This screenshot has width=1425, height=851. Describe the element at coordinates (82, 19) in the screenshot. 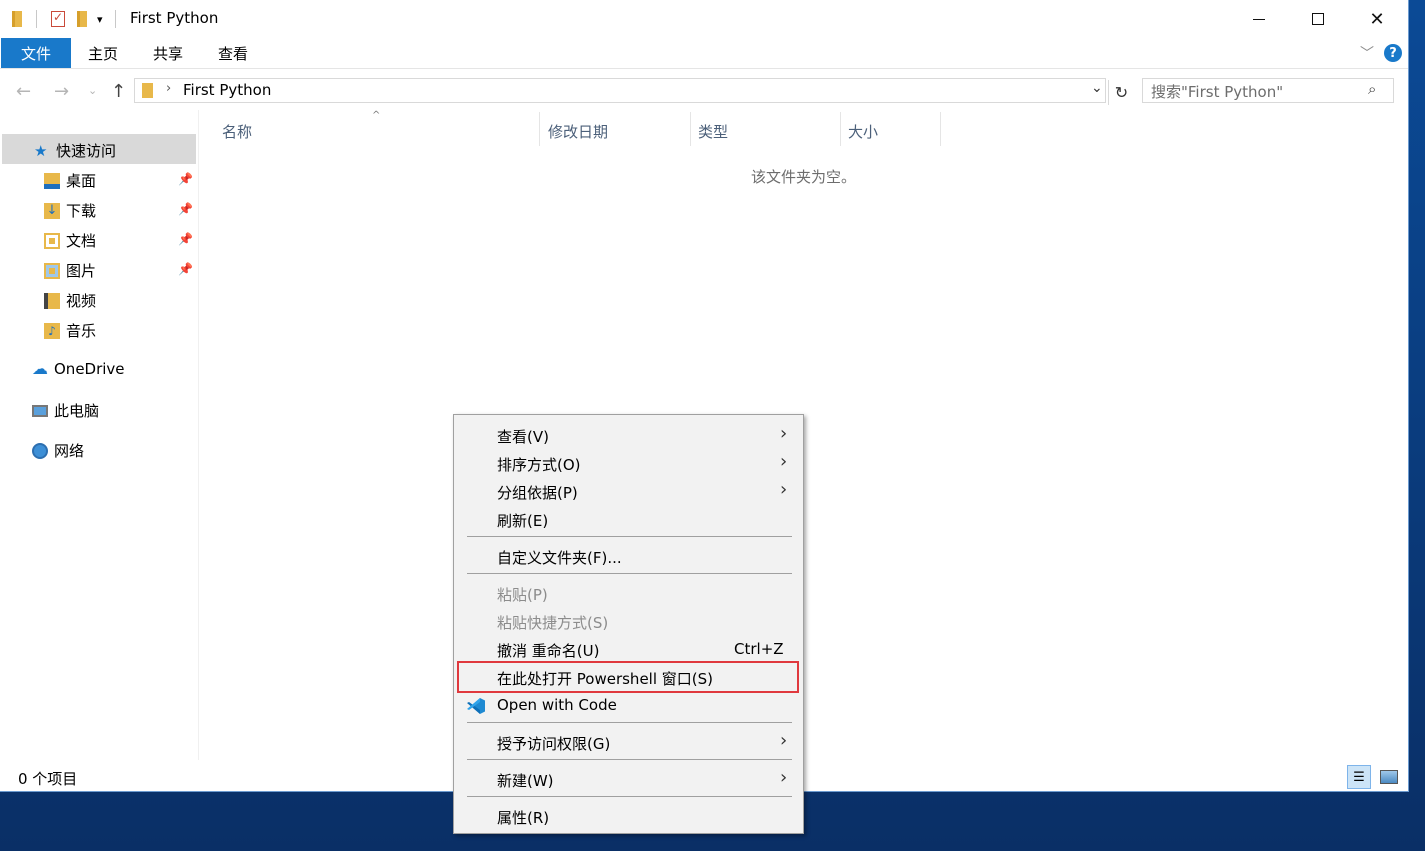

I see `new-folder-icon` at that location.